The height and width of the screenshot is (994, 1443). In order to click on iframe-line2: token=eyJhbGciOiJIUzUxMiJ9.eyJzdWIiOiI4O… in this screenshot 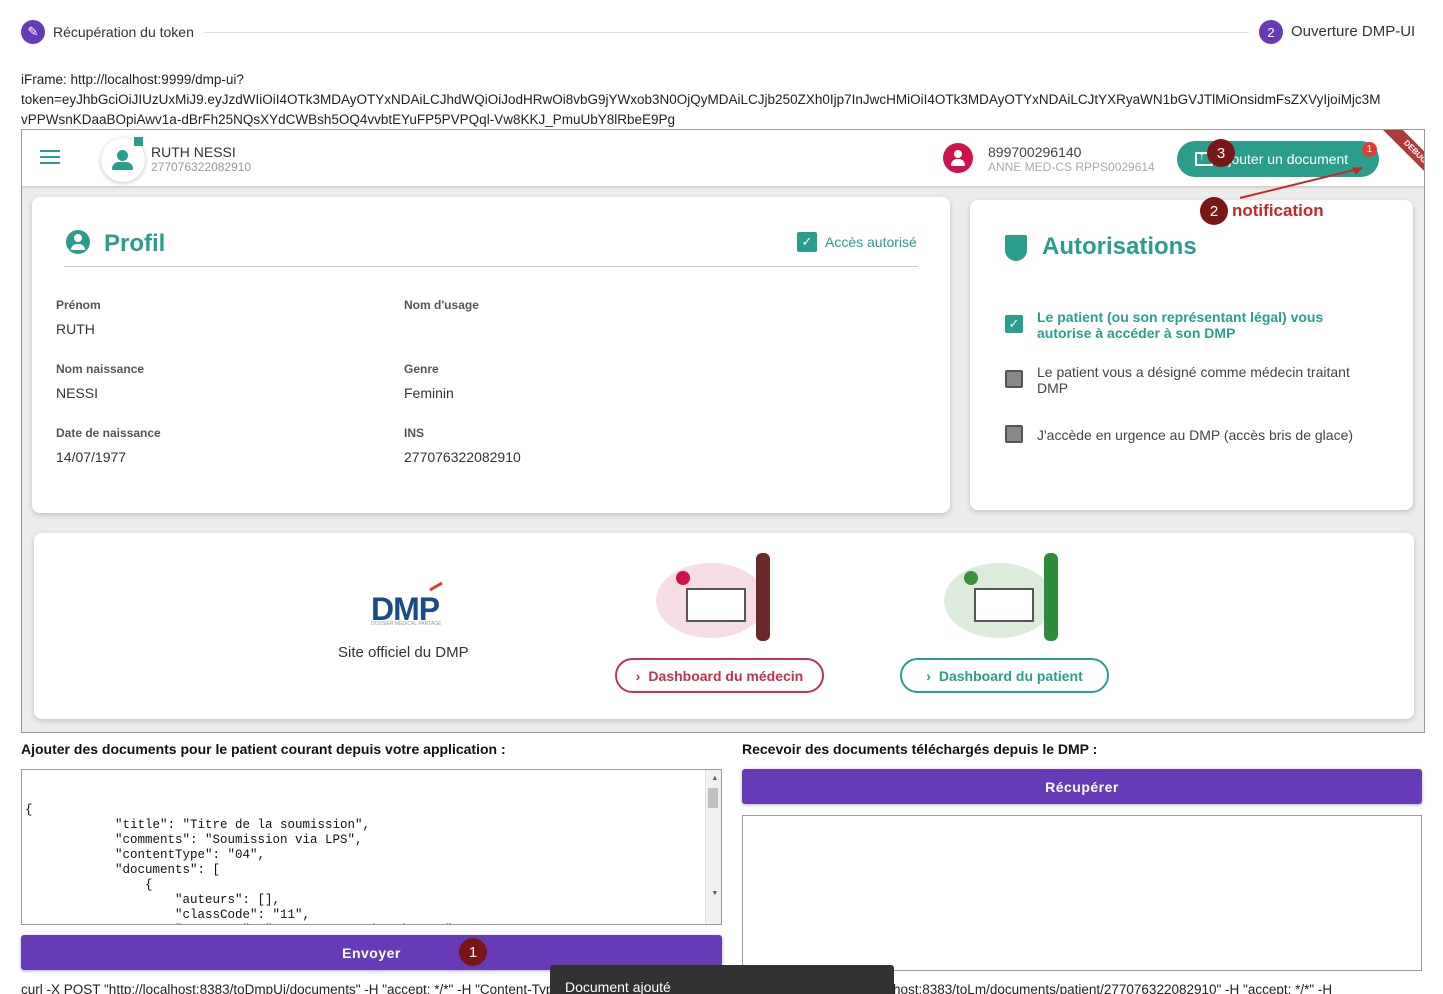, I will do `click(701, 99)`.